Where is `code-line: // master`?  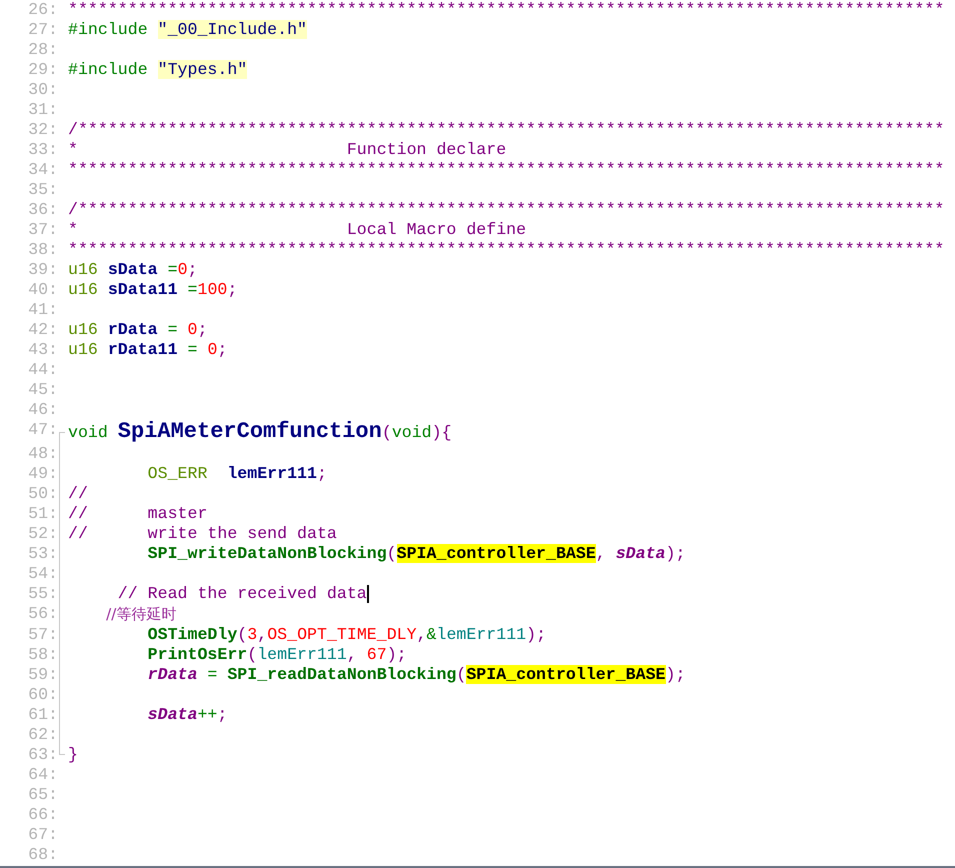
code-line: // master is located at coordinates (138, 514).